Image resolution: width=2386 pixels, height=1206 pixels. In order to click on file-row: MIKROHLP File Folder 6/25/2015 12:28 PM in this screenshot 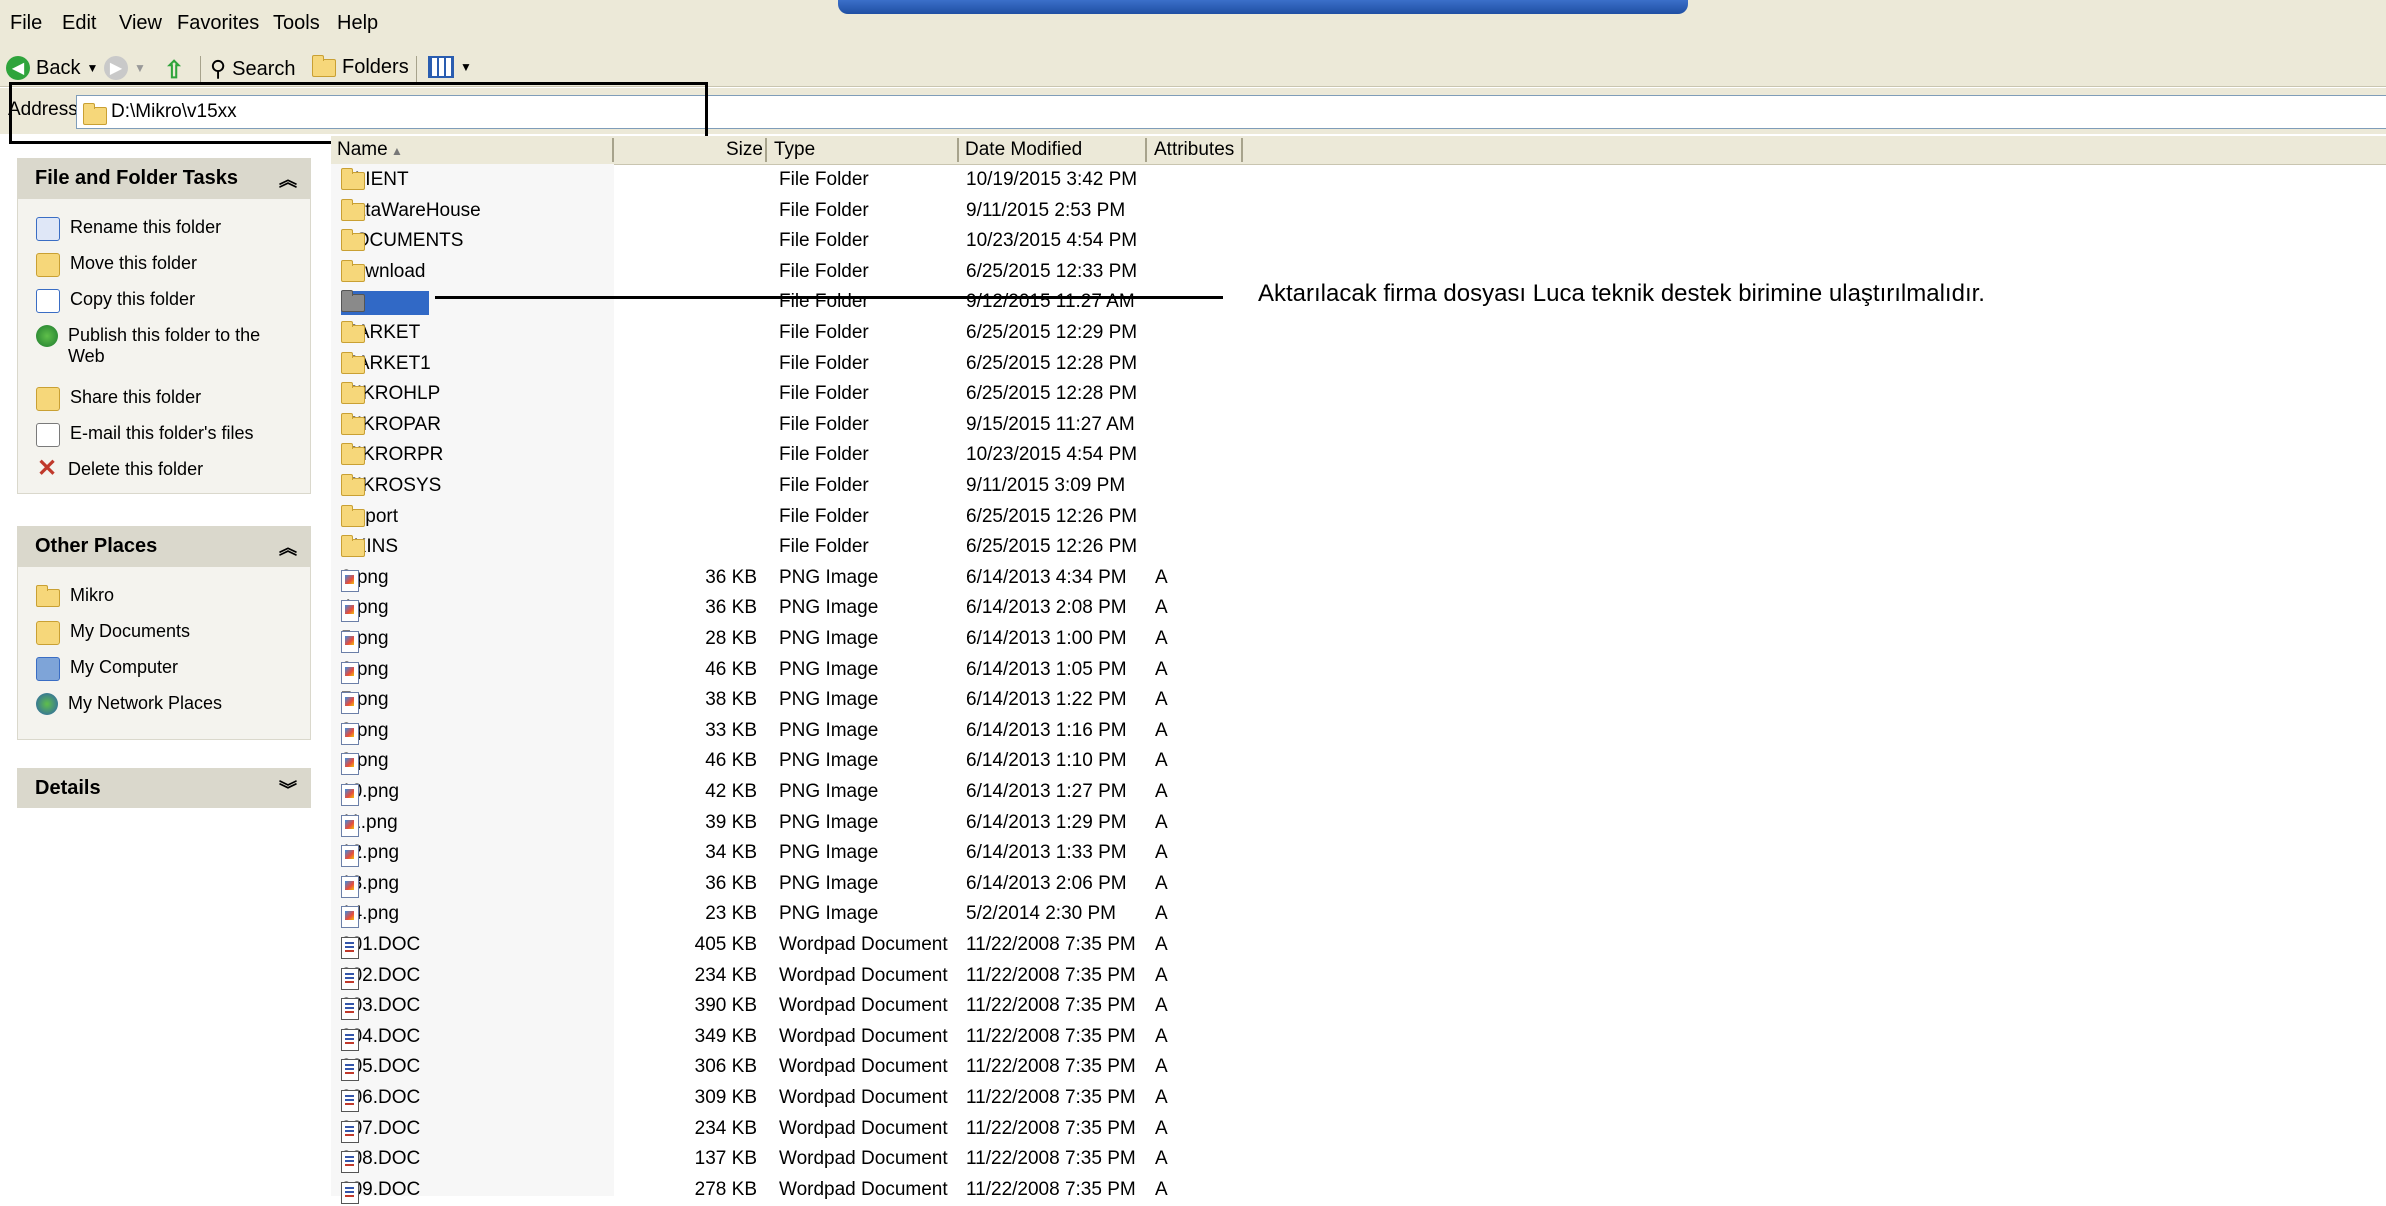, I will do `click(831, 395)`.